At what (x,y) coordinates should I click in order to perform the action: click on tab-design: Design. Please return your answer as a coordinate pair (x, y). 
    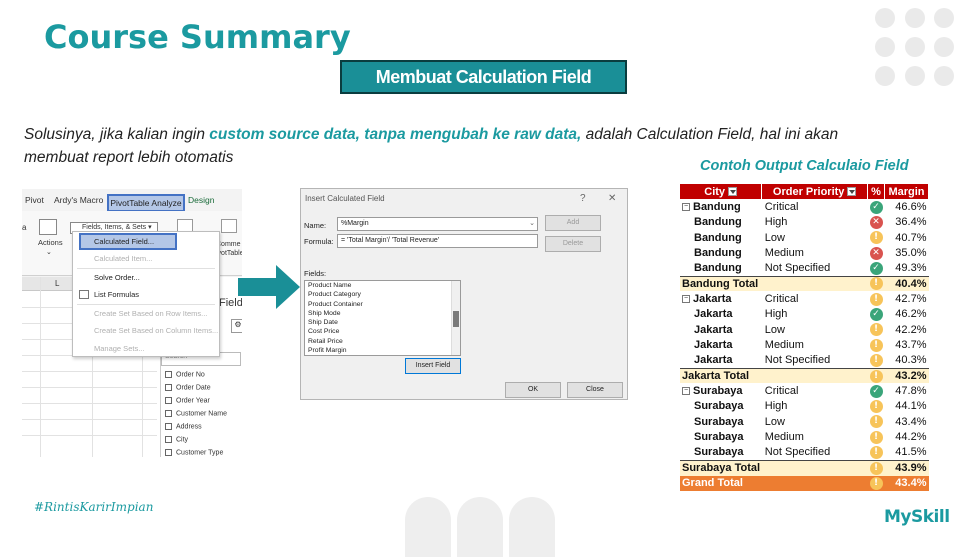
    Looking at the image, I should click on (201, 200).